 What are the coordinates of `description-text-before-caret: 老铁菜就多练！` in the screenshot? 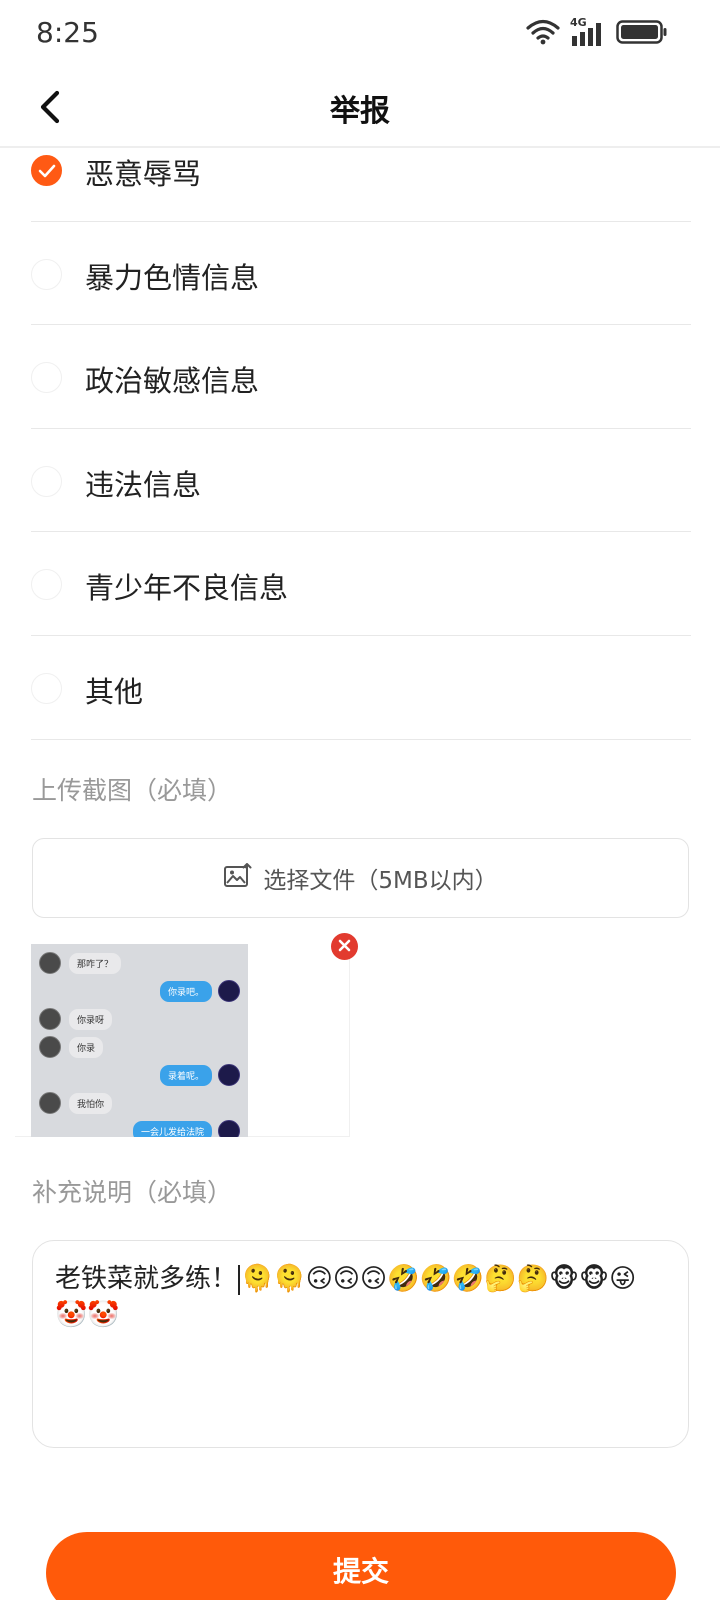 It's located at (146, 1279).